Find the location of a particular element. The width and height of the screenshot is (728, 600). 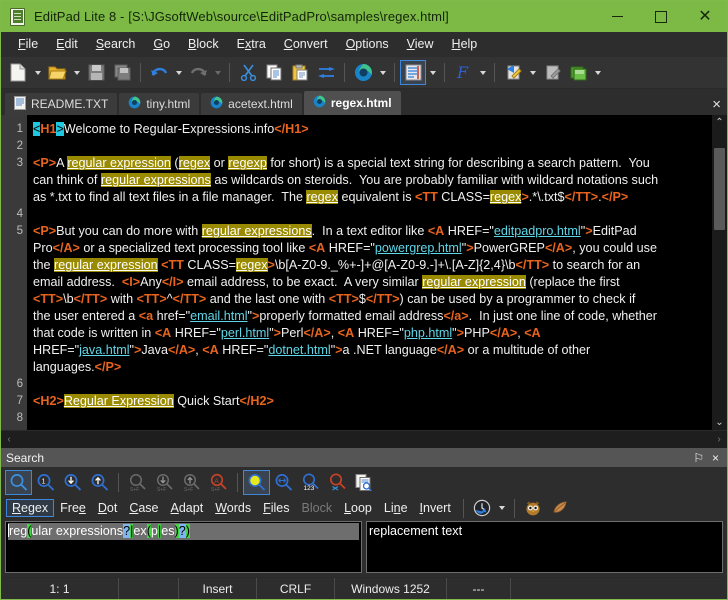

menu-search: Search is located at coordinates (116, 44).